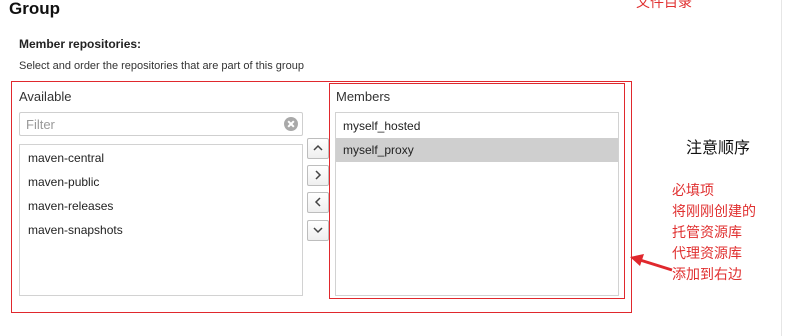 The width and height of the screenshot is (795, 336). I want to click on available-title: Available, so click(45, 96).